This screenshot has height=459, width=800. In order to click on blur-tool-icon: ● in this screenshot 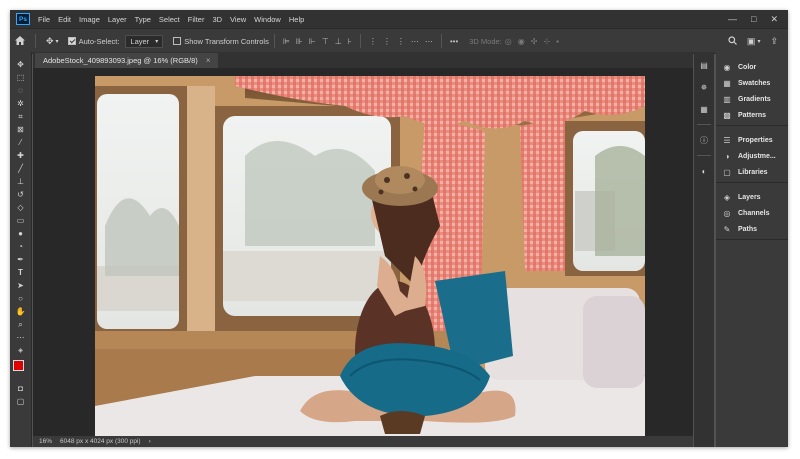, I will do `click(21, 233)`.